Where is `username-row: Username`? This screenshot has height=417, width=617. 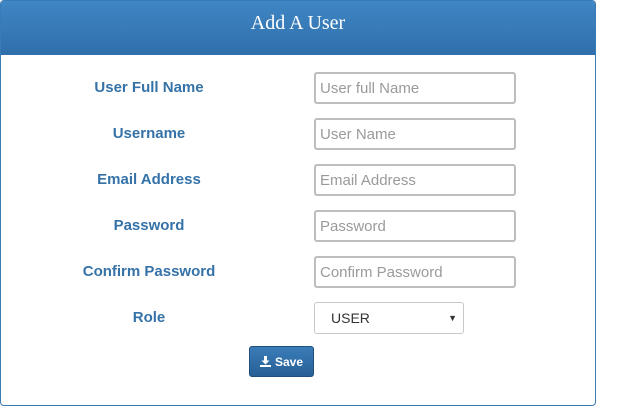
username-row: Username is located at coordinates (299, 134).